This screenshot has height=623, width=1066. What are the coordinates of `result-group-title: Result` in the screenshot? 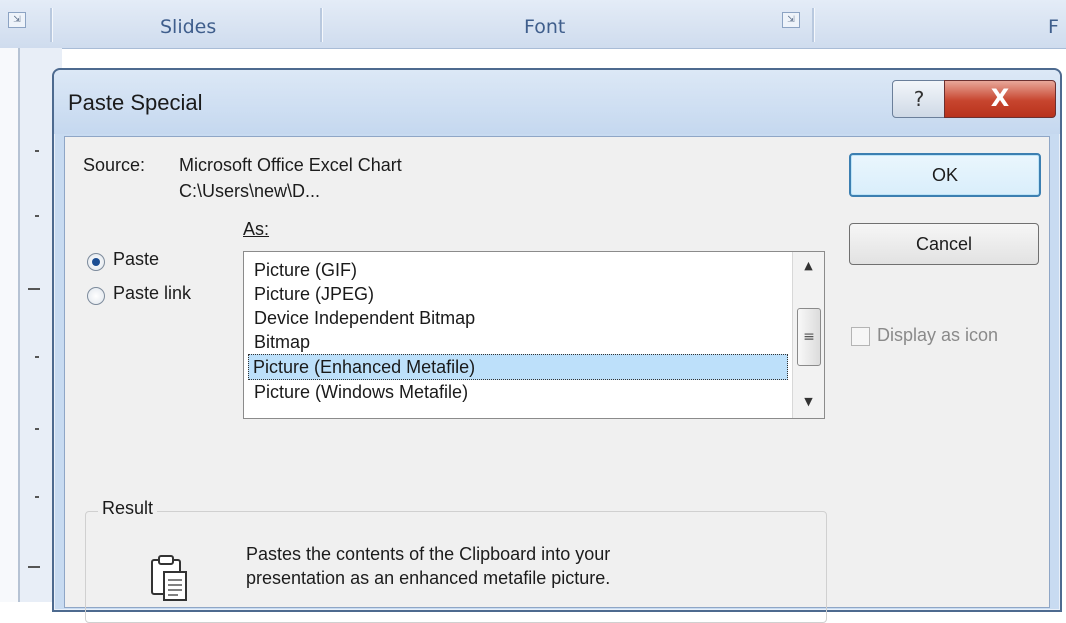 It's located at (128, 508).